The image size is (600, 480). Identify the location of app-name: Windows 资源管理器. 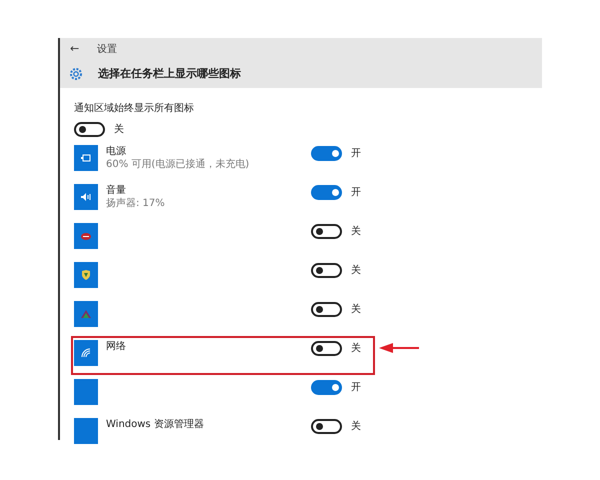
(155, 424).